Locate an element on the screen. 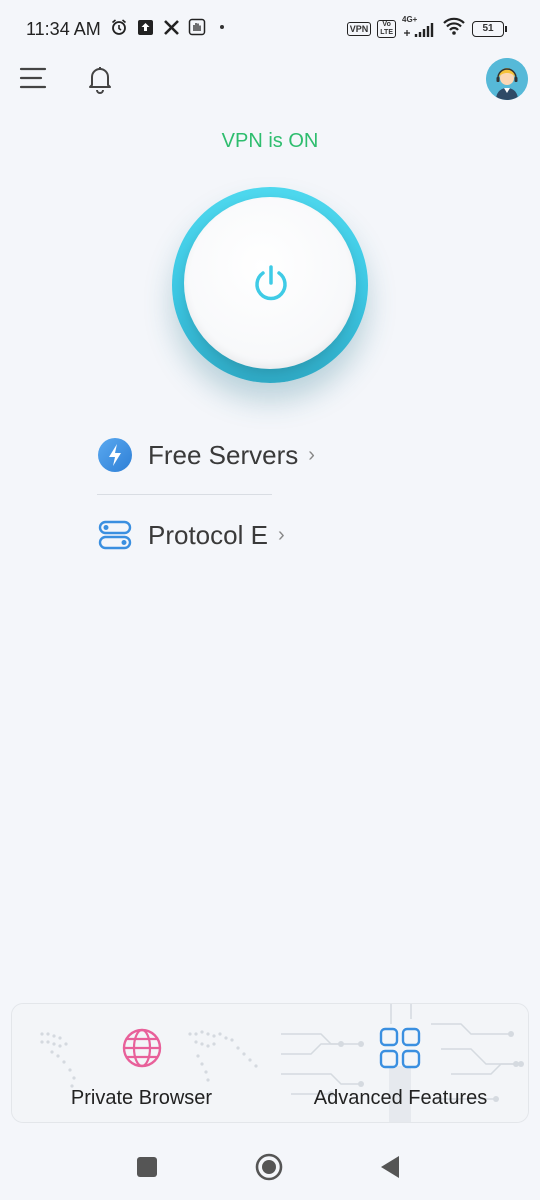 The height and width of the screenshot is (1200, 540). back-button is located at coordinates (390, 1167).